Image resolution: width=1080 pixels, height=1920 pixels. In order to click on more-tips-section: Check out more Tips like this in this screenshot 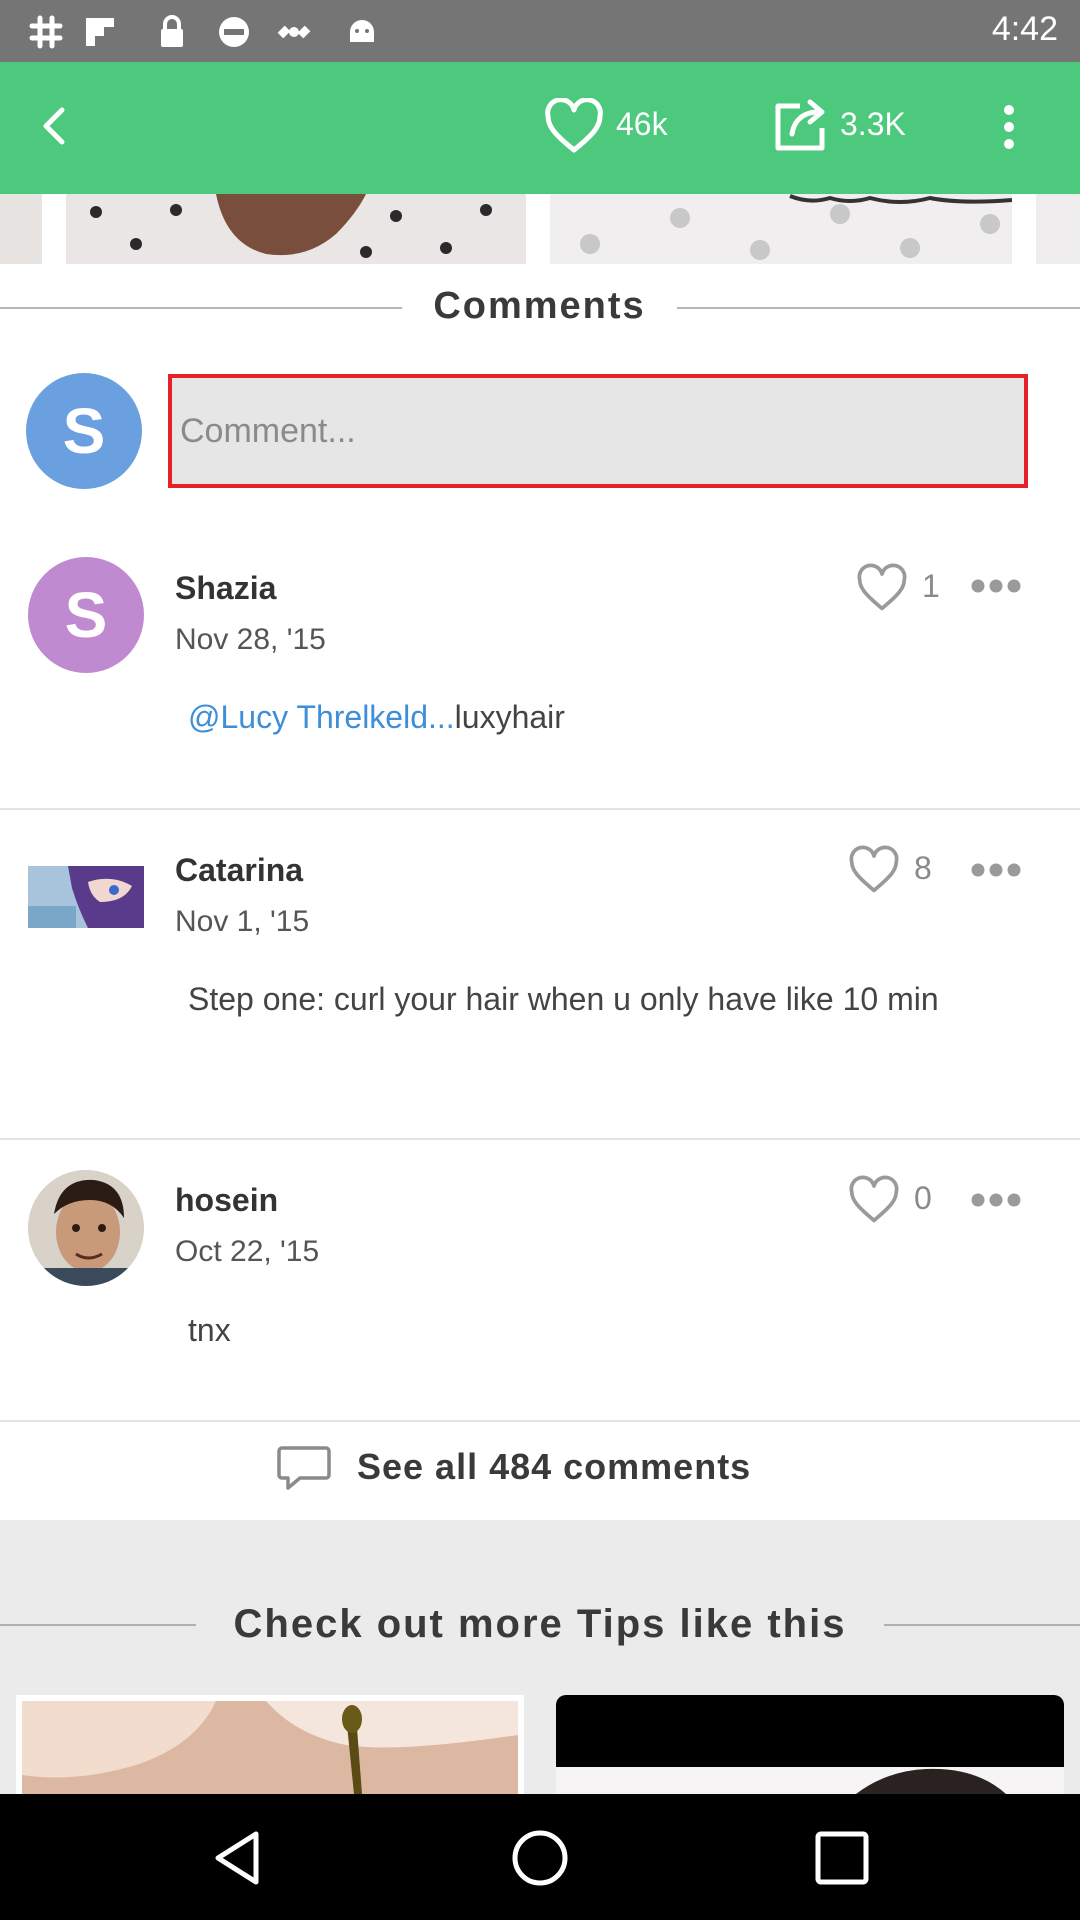, I will do `click(540, 1657)`.